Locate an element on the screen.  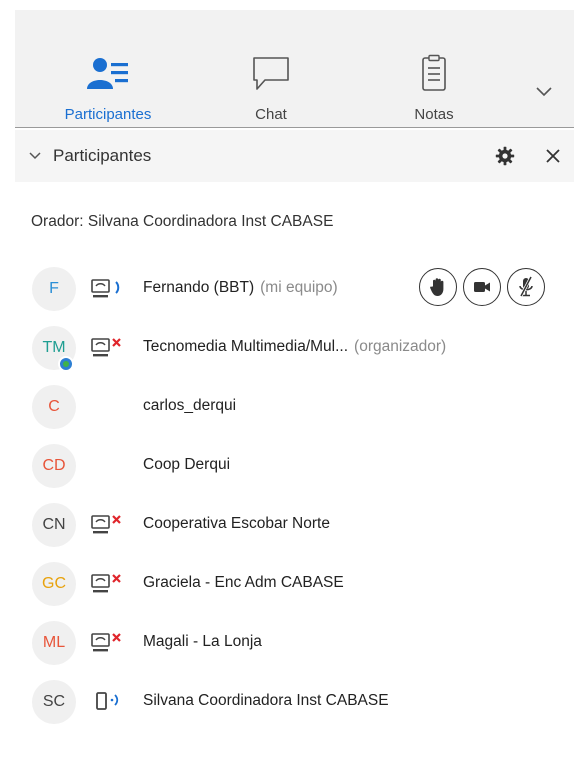
mute-button is located at coordinates (526, 287).